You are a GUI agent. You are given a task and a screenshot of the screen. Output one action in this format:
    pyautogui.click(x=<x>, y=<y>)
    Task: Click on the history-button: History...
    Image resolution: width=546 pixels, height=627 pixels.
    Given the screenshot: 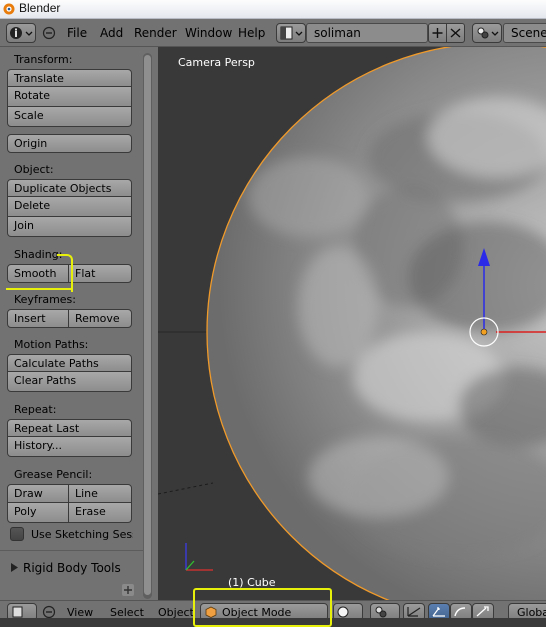 What is the action you would take?
    pyautogui.click(x=69, y=447)
    